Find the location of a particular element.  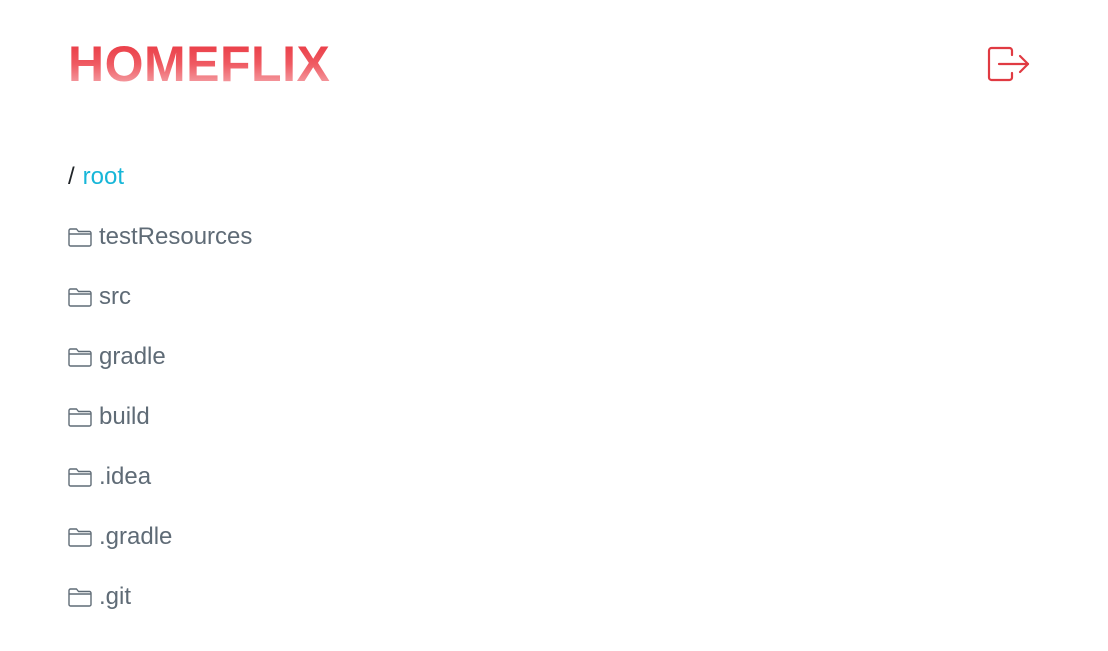

logout-button is located at coordinates (1008, 64).